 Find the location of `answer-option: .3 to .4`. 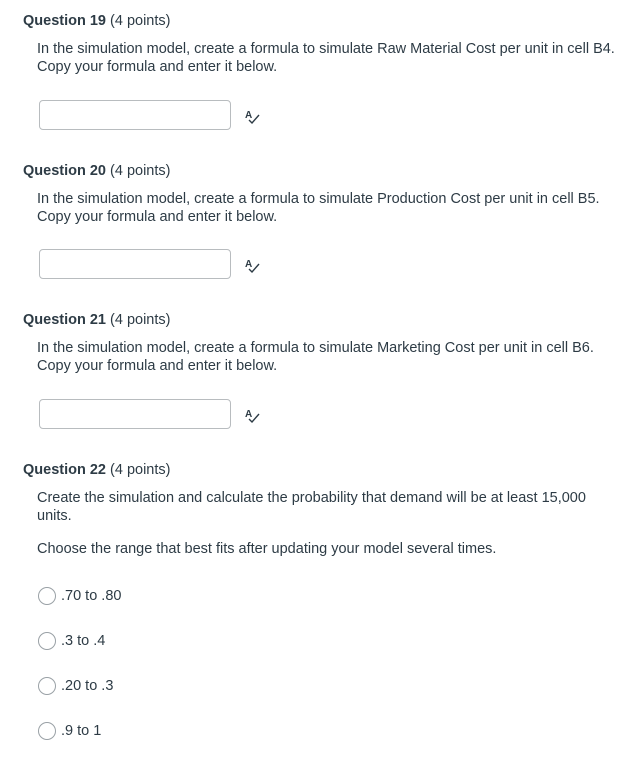

answer-option: .3 to .4 is located at coordinates (71, 641).